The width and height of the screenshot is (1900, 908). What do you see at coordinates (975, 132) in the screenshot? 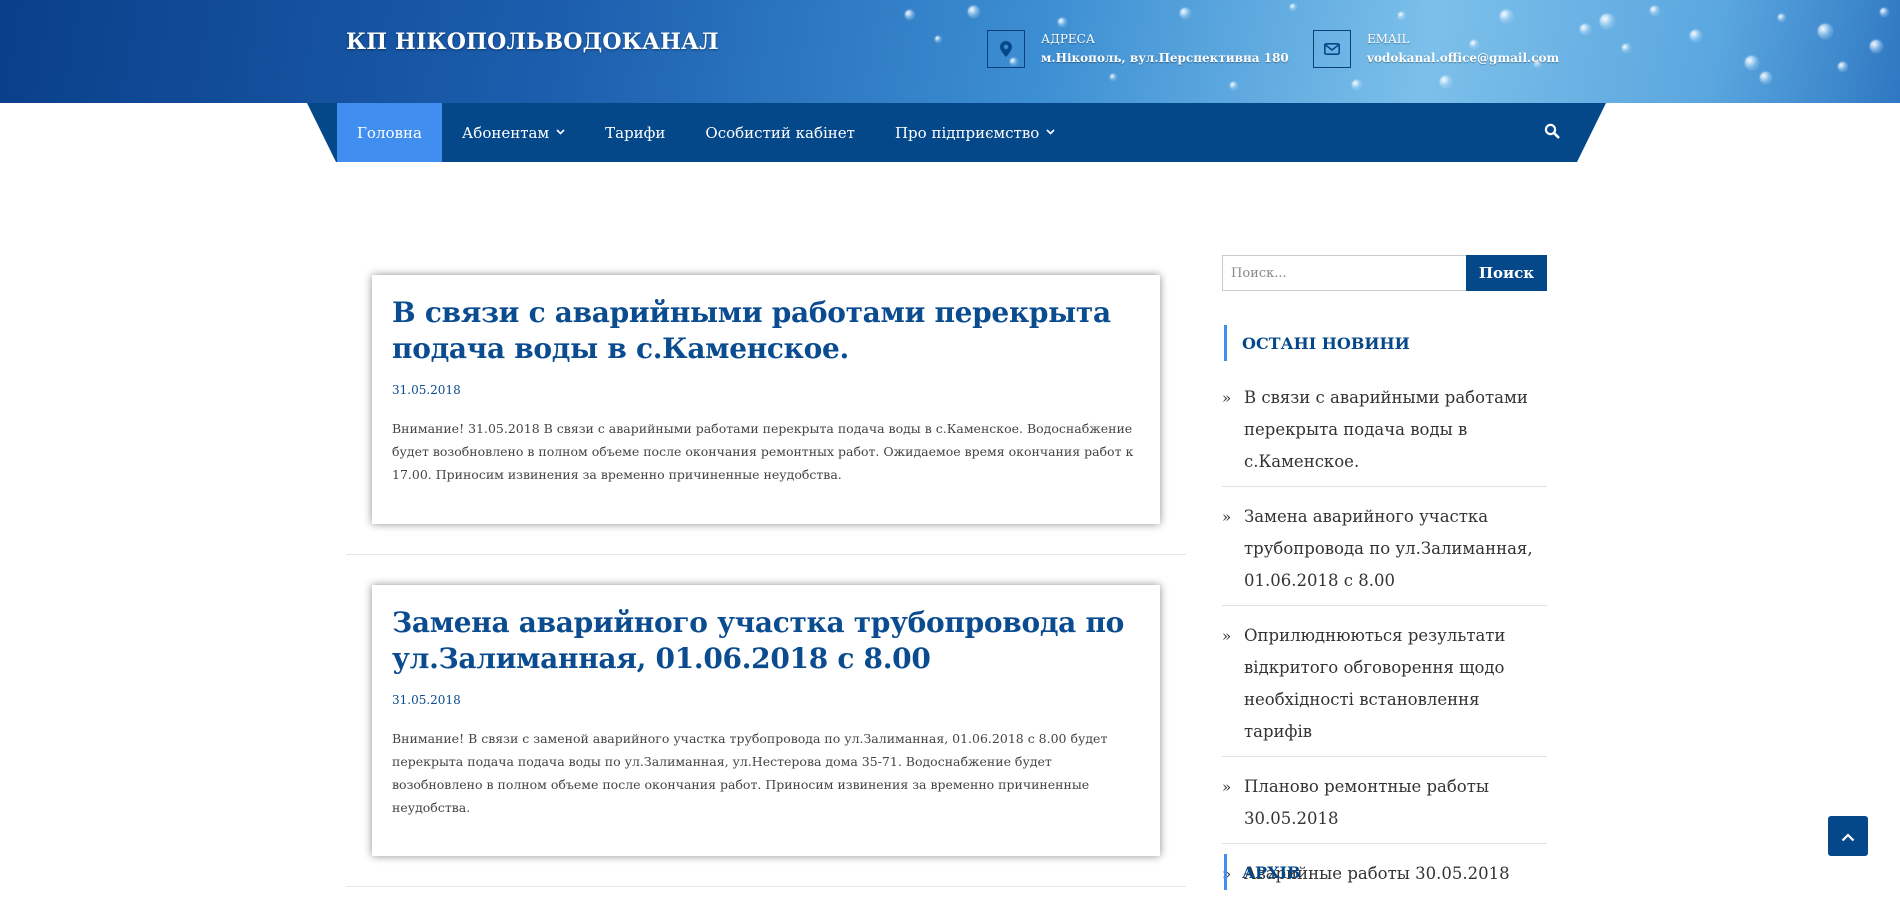
I see `nav-item-about: Про підприємство` at bounding box center [975, 132].